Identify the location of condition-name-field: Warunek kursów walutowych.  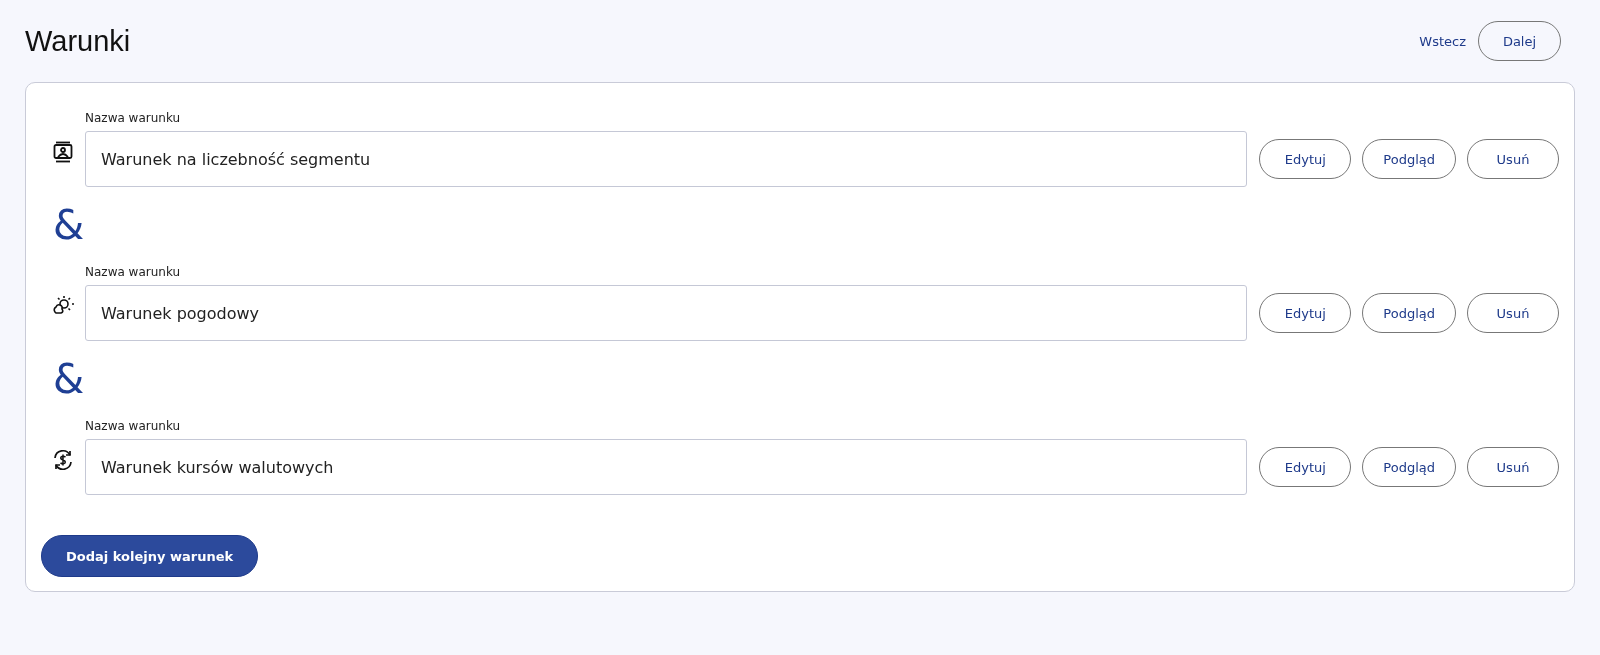
(666, 467).